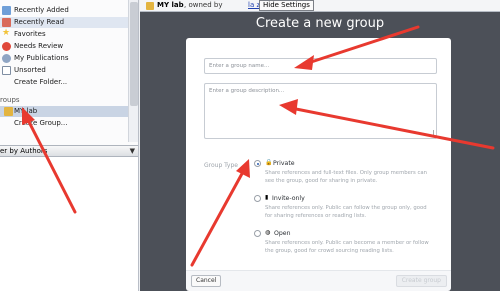 The height and width of the screenshot is (291, 500). Describe the element at coordinates (320, 23) in the screenshot. I see `modal-title: Create a new group` at that location.